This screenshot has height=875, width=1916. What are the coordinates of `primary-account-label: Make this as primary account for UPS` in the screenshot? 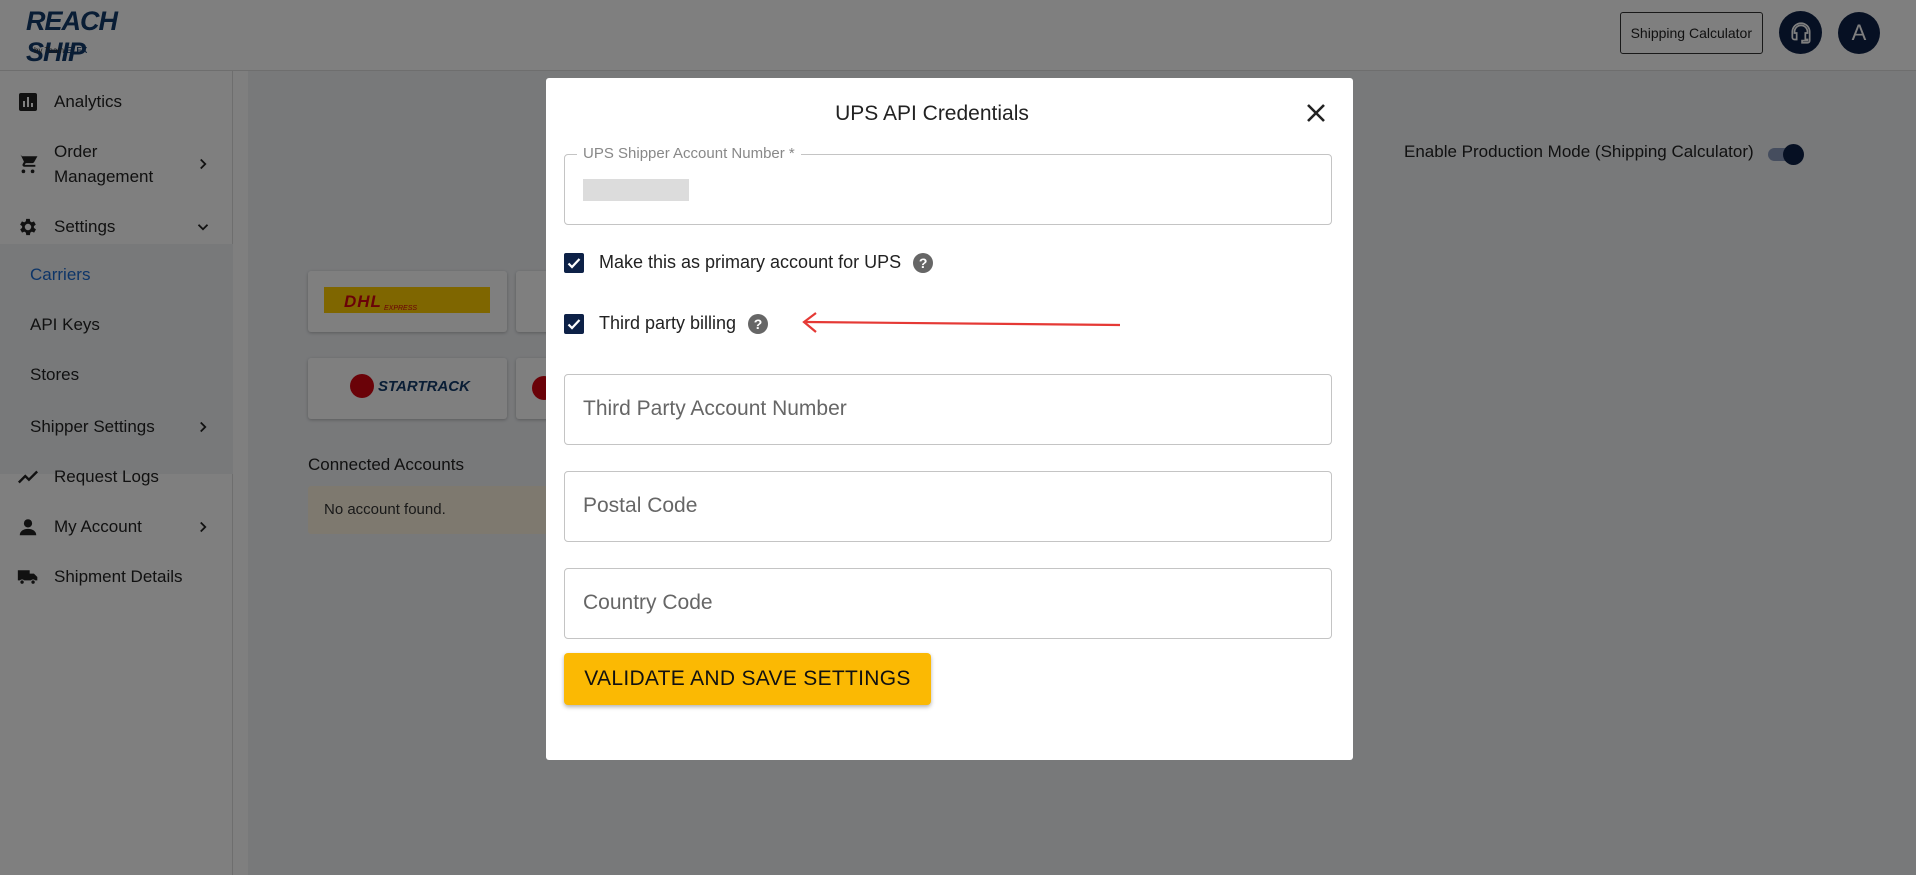 It's located at (750, 262).